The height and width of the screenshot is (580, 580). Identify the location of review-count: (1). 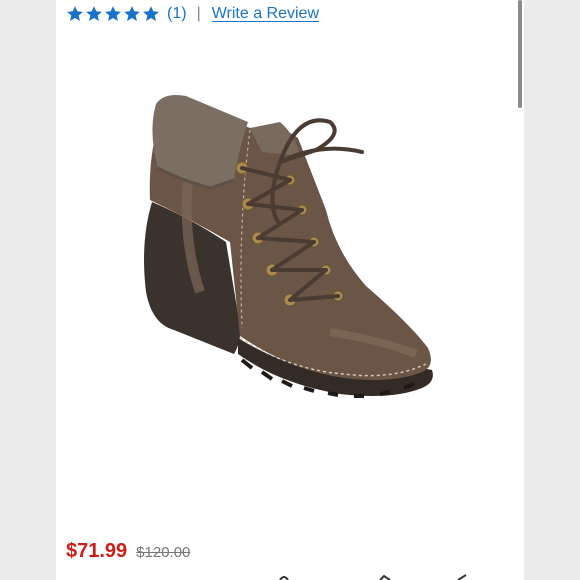
(177, 14).